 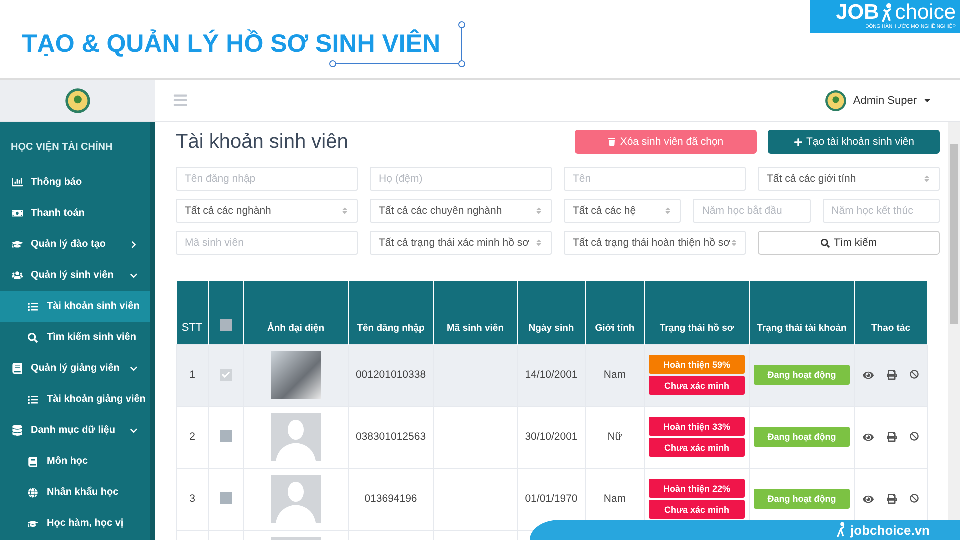 What do you see at coordinates (296, 312) in the screenshot?
I see `column-header: Ảnh đại diện` at bounding box center [296, 312].